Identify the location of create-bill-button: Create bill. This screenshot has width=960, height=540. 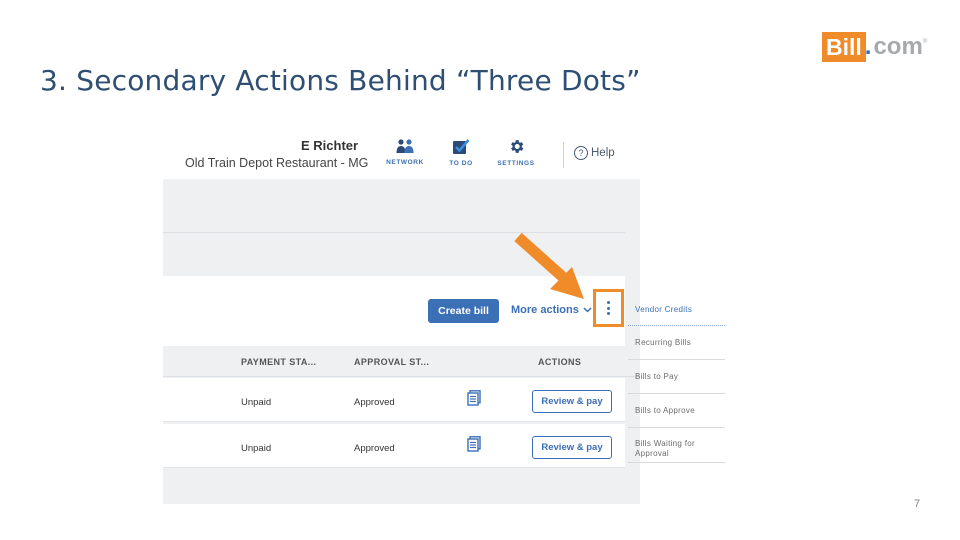
(463, 311).